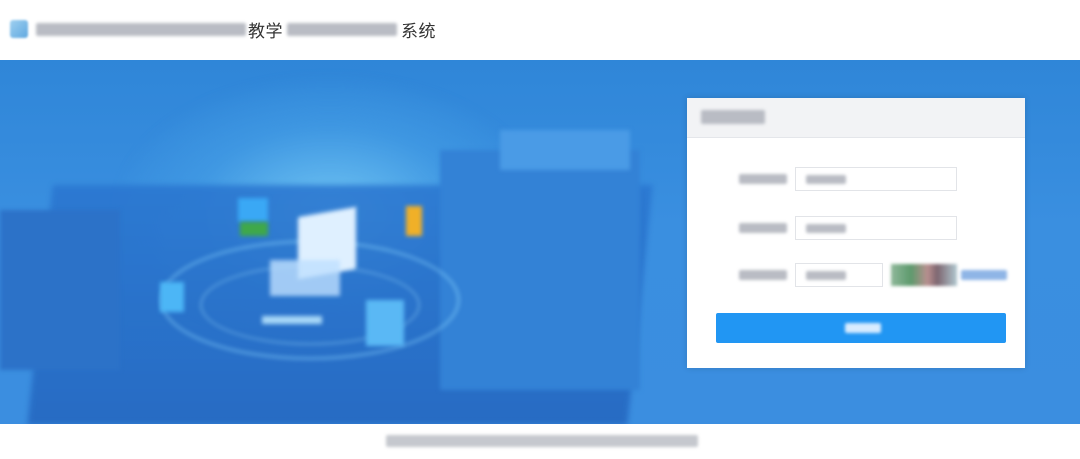  Describe the element at coordinates (565, 150) in the screenshot. I see `server-block-far` at that location.